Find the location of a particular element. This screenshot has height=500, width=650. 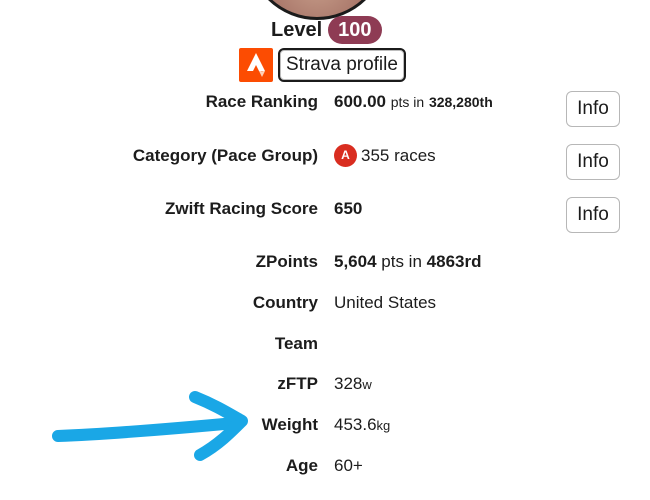

strava-profile-button: Strava profile is located at coordinates (342, 65).